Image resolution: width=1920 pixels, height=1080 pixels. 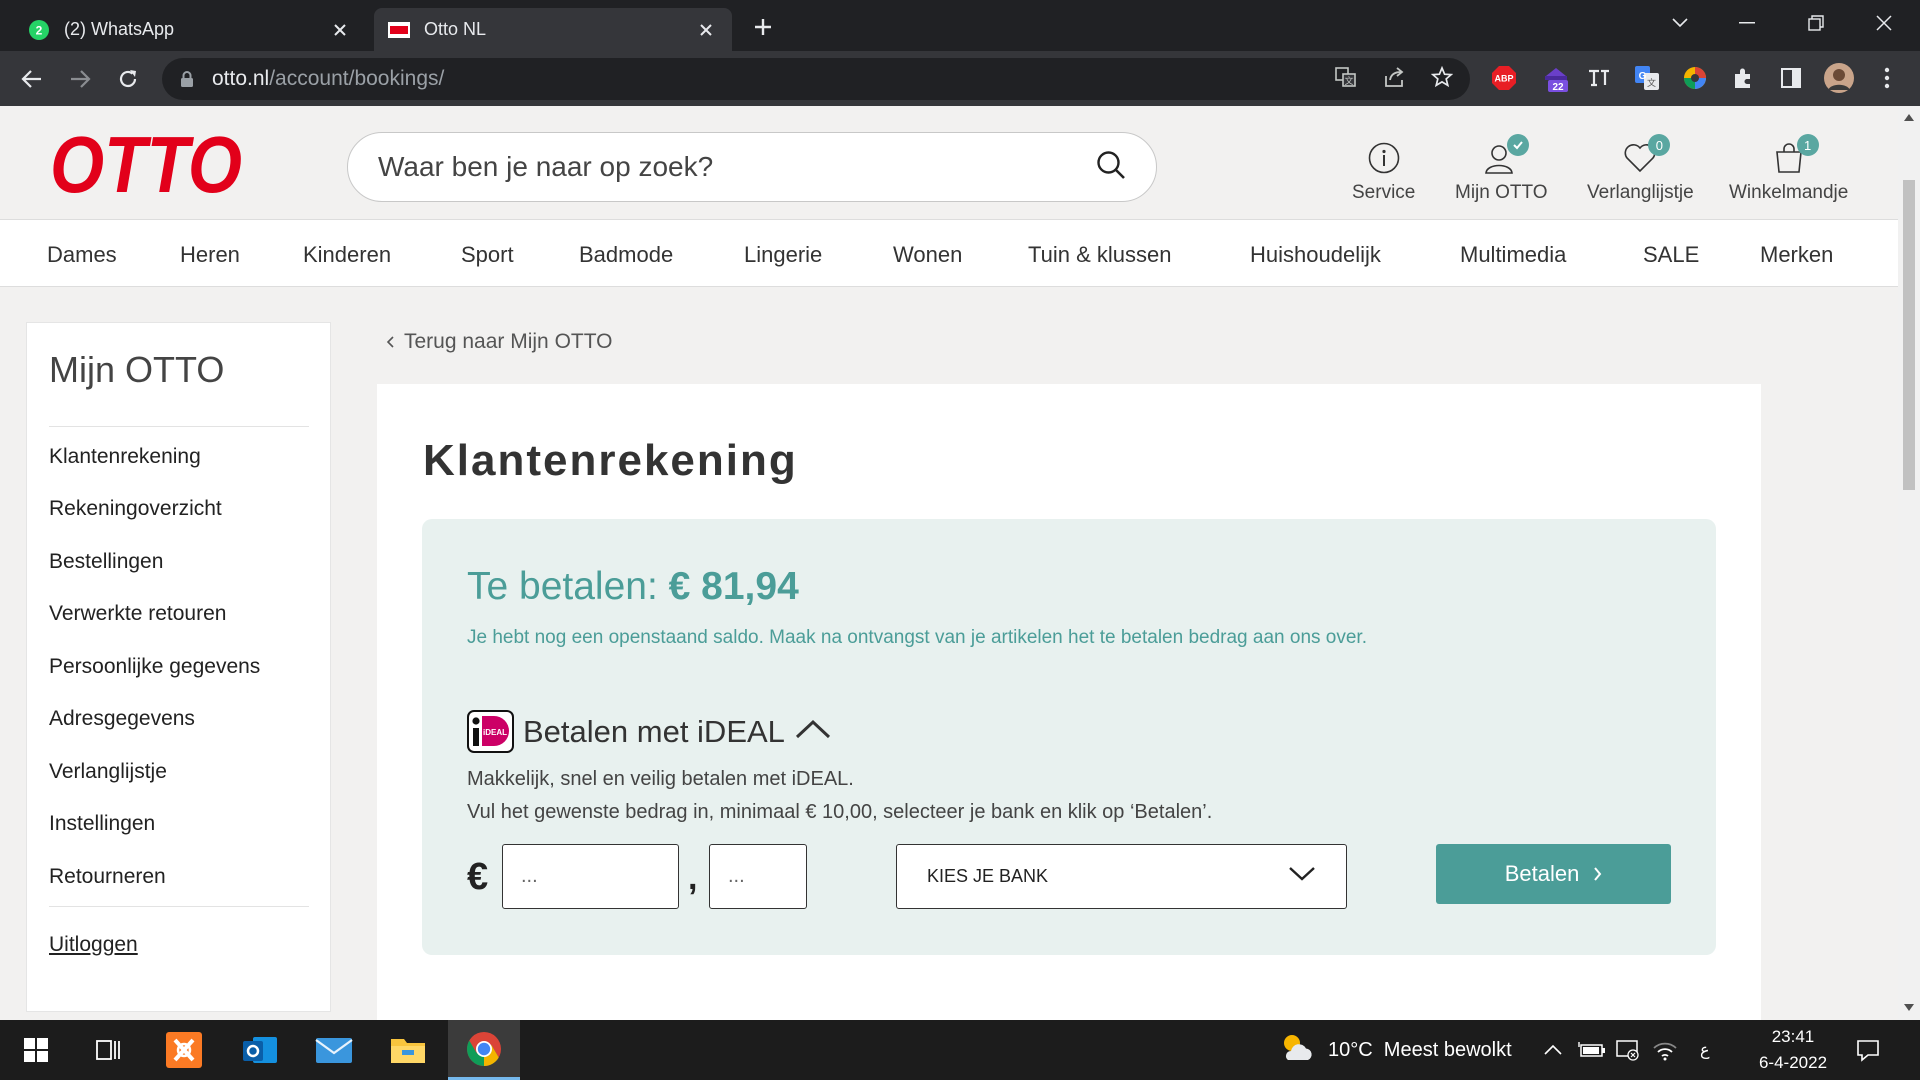 What do you see at coordinates (122, 719) in the screenshot?
I see `sidebar-item-adresgegevens: Adresgegevens` at bounding box center [122, 719].